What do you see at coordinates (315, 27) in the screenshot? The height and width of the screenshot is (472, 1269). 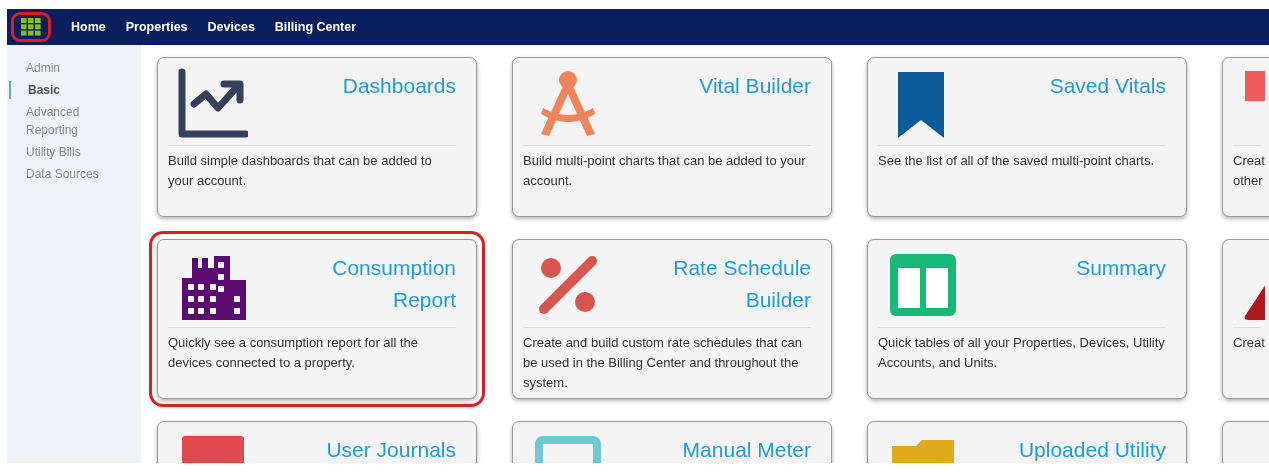 I see `nav-link: Billing Center` at bounding box center [315, 27].